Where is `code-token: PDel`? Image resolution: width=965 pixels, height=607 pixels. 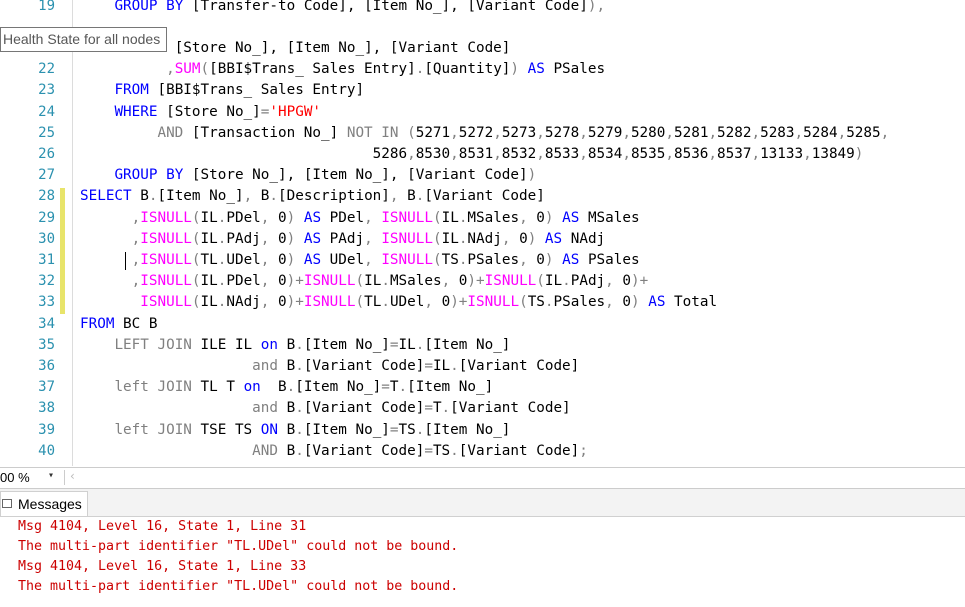 code-token: PDel is located at coordinates (243, 217).